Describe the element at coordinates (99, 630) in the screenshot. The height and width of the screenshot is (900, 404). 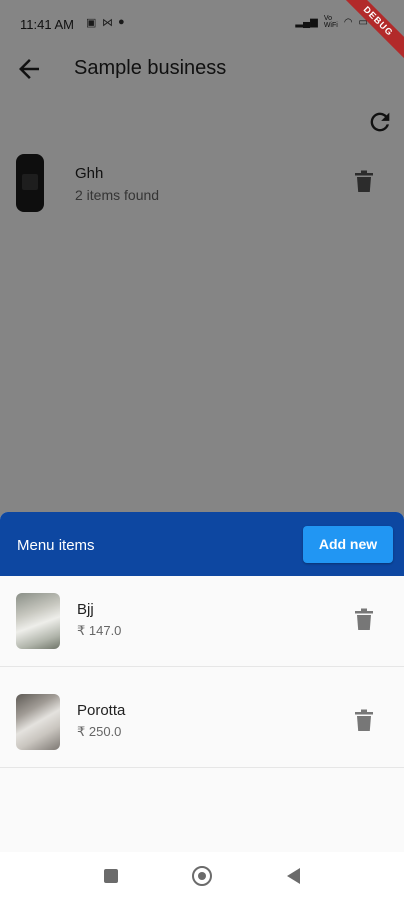
I see `item-price: ₹ 147.0` at that location.